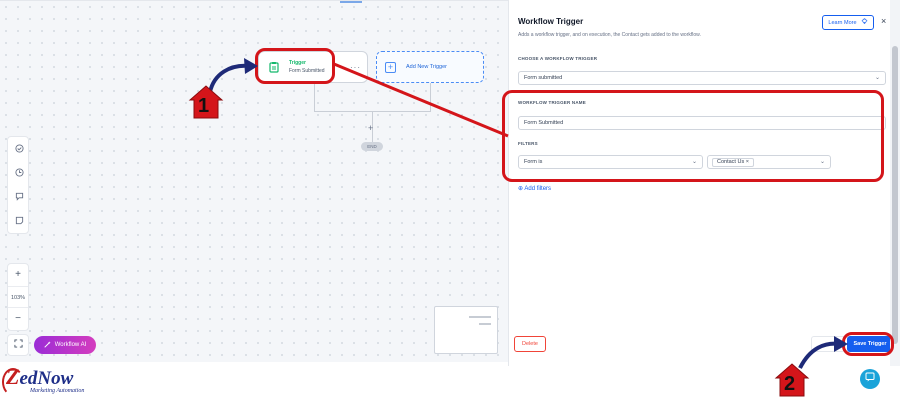 The height and width of the screenshot is (400, 900). What do you see at coordinates (538, 189) in the screenshot?
I see `add-filters-label: Add filters` at bounding box center [538, 189].